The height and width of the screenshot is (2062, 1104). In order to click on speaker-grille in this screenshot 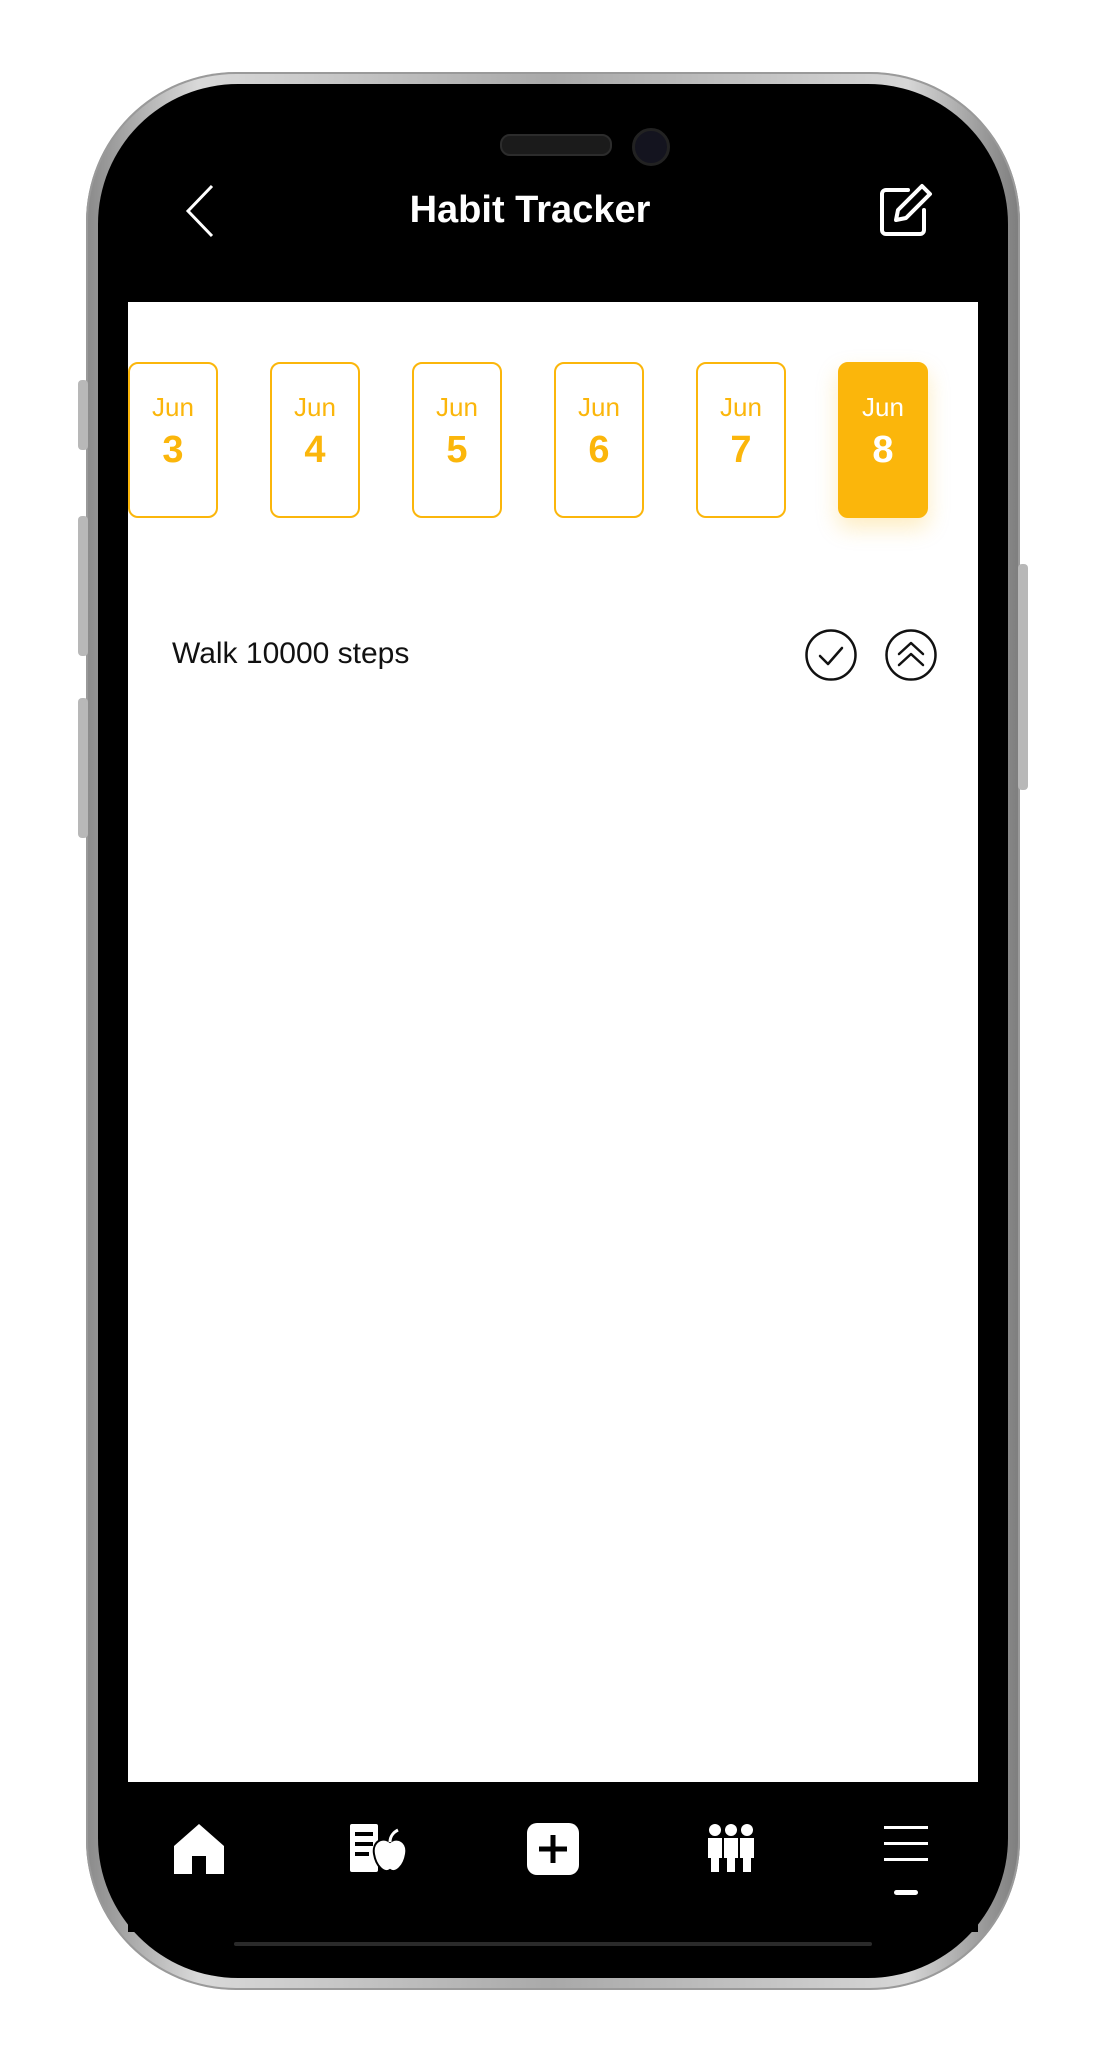, I will do `click(556, 145)`.